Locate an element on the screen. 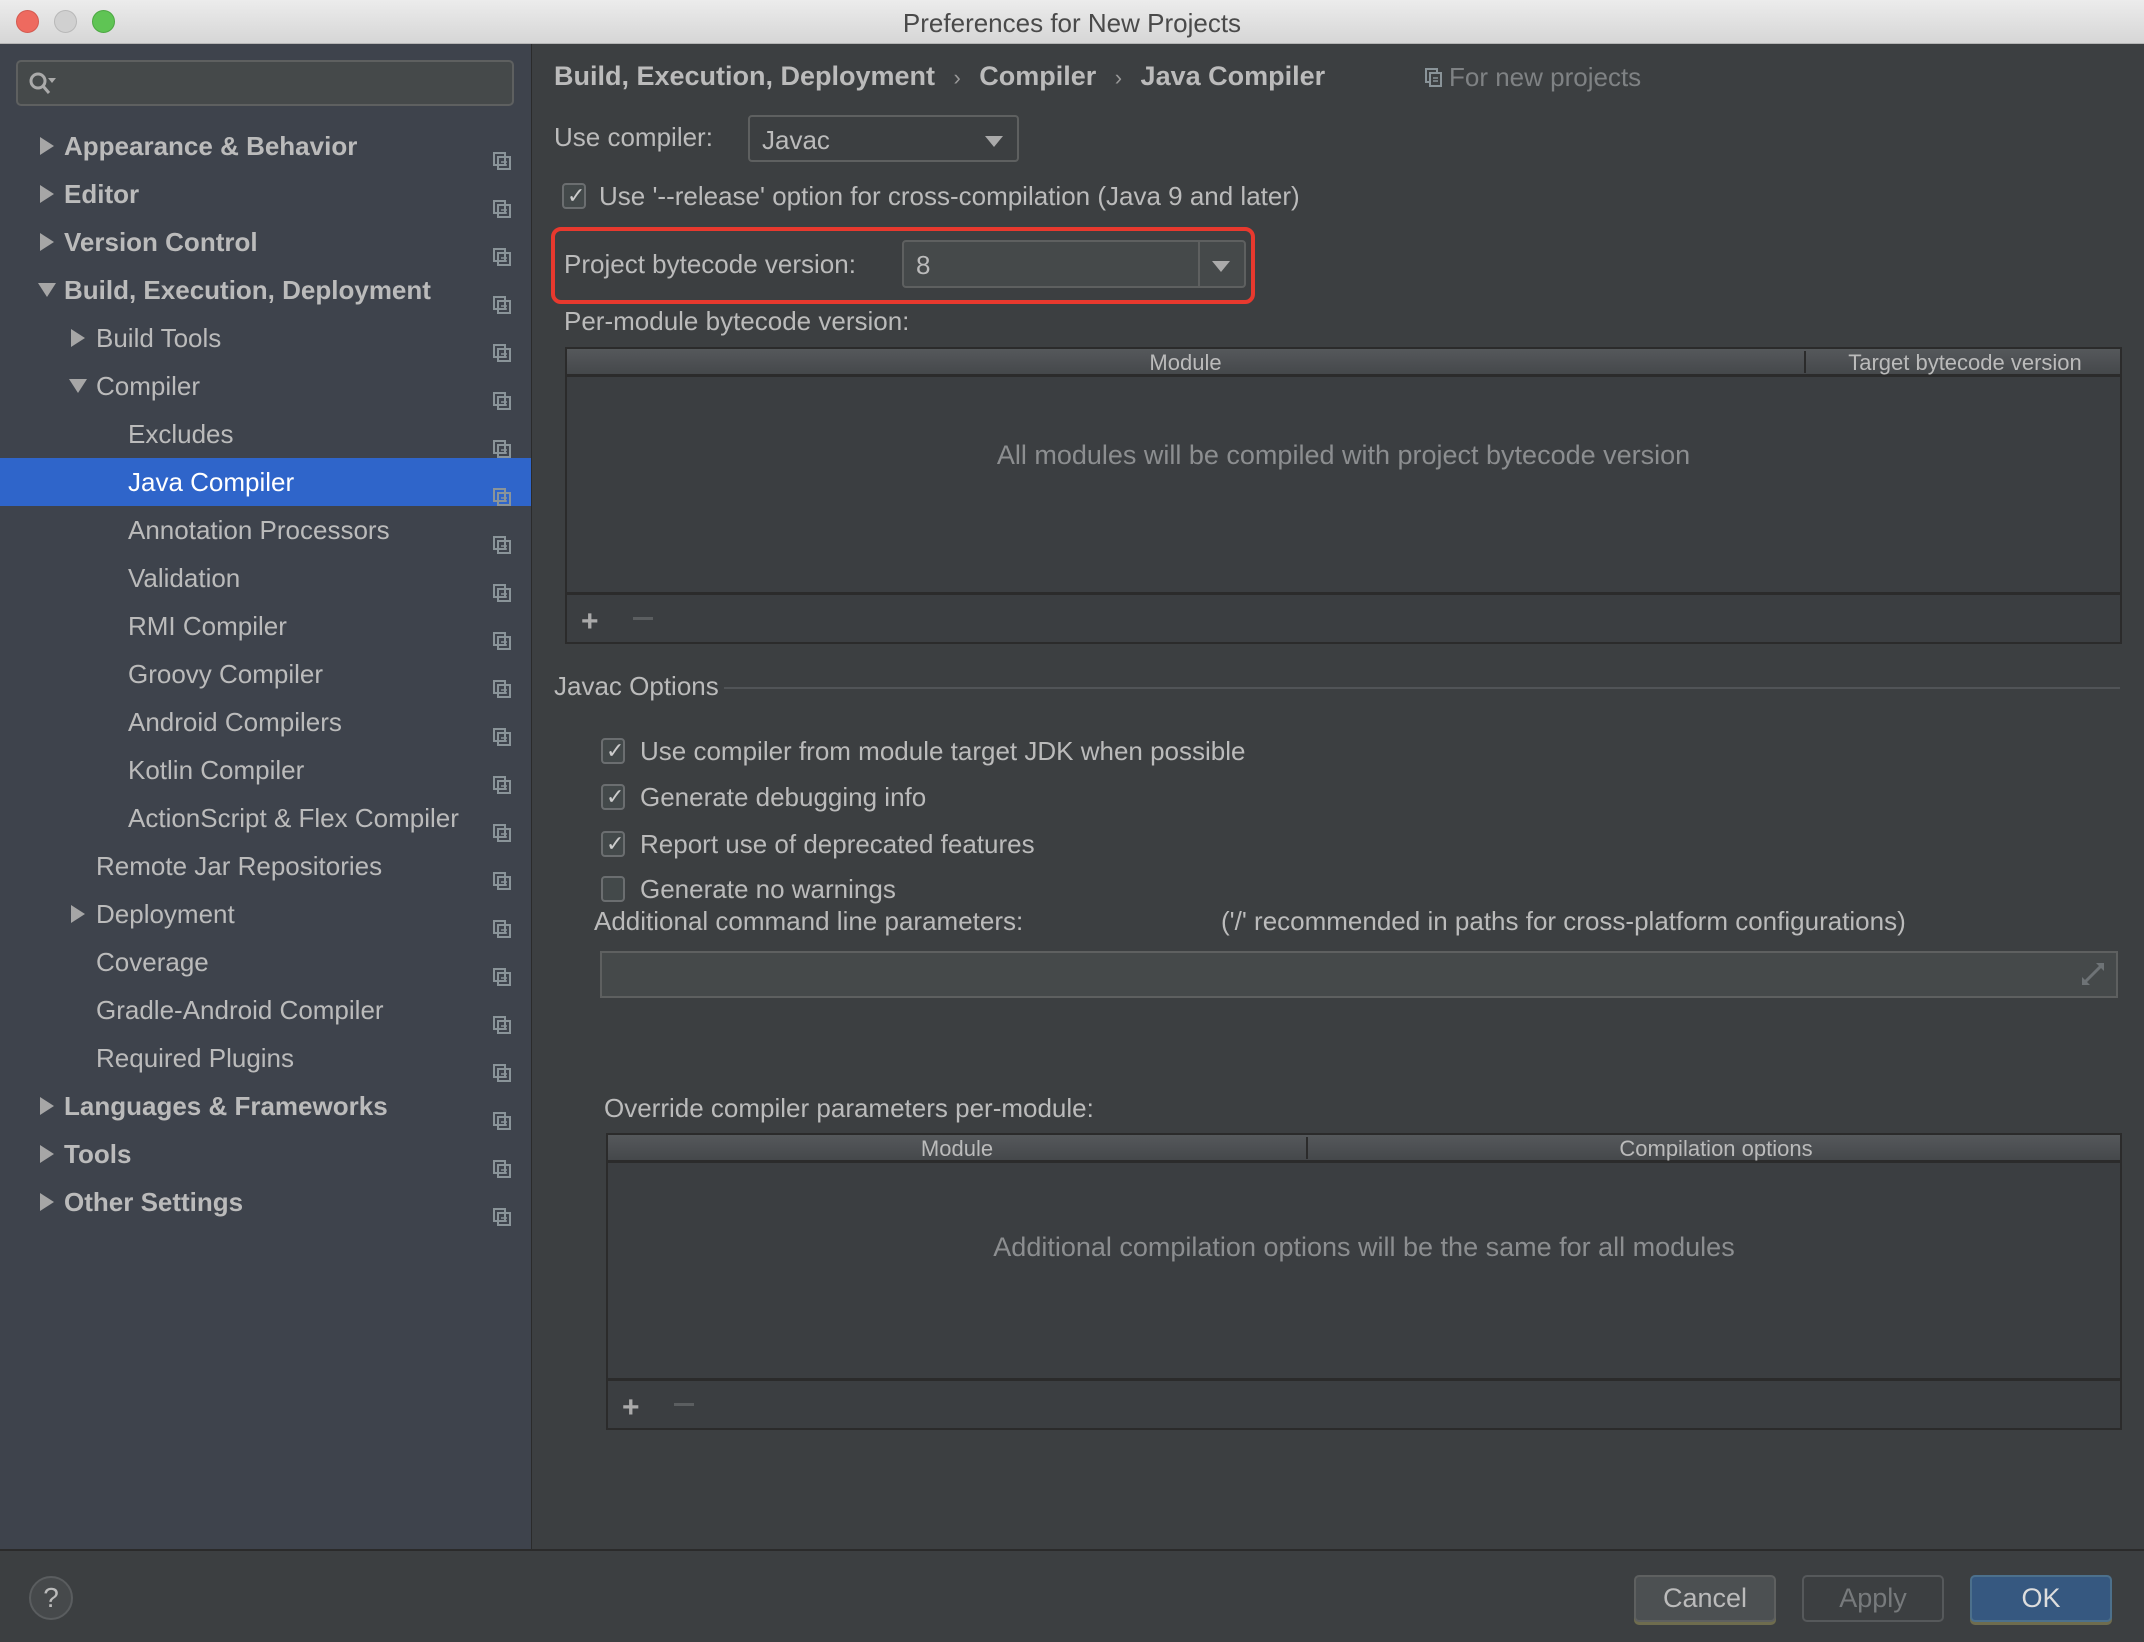 The height and width of the screenshot is (1642, 2144). cancel-button: Cancel is located at coordinates (1705, 1598).